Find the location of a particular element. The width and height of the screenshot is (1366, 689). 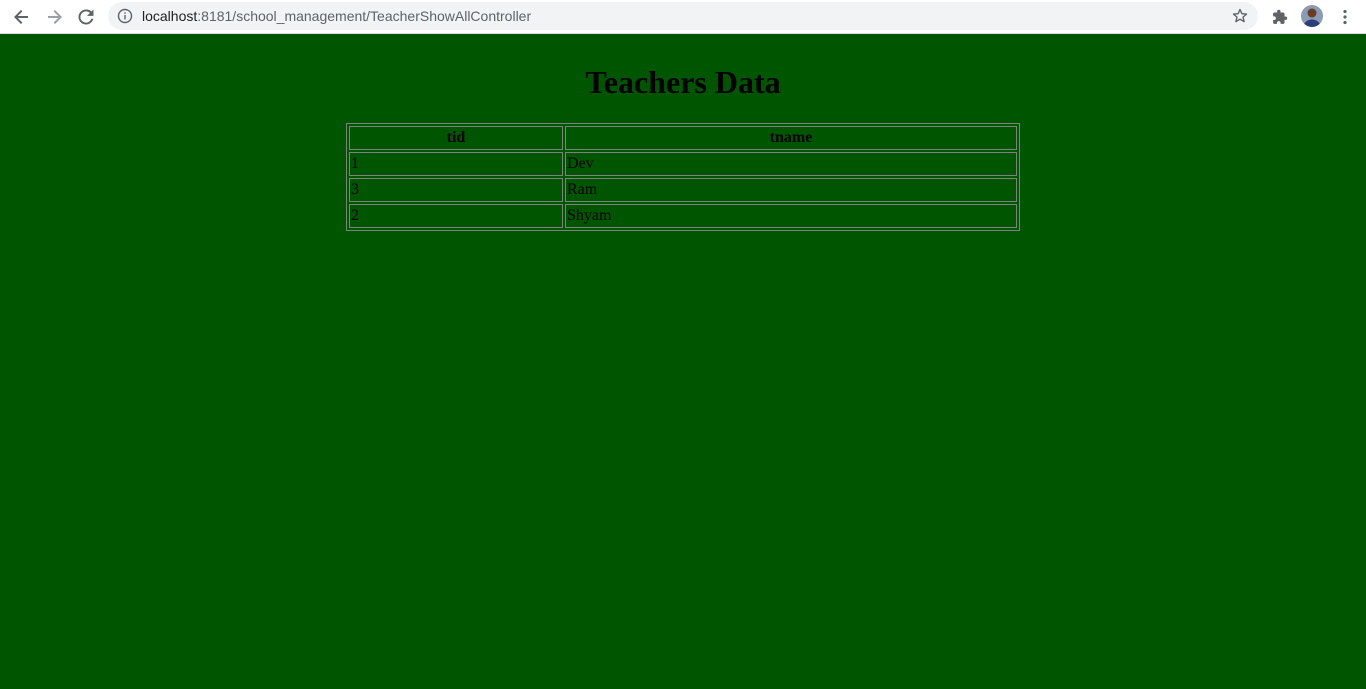

table-row: 2 Shyam is located at coordinates (683, 216).